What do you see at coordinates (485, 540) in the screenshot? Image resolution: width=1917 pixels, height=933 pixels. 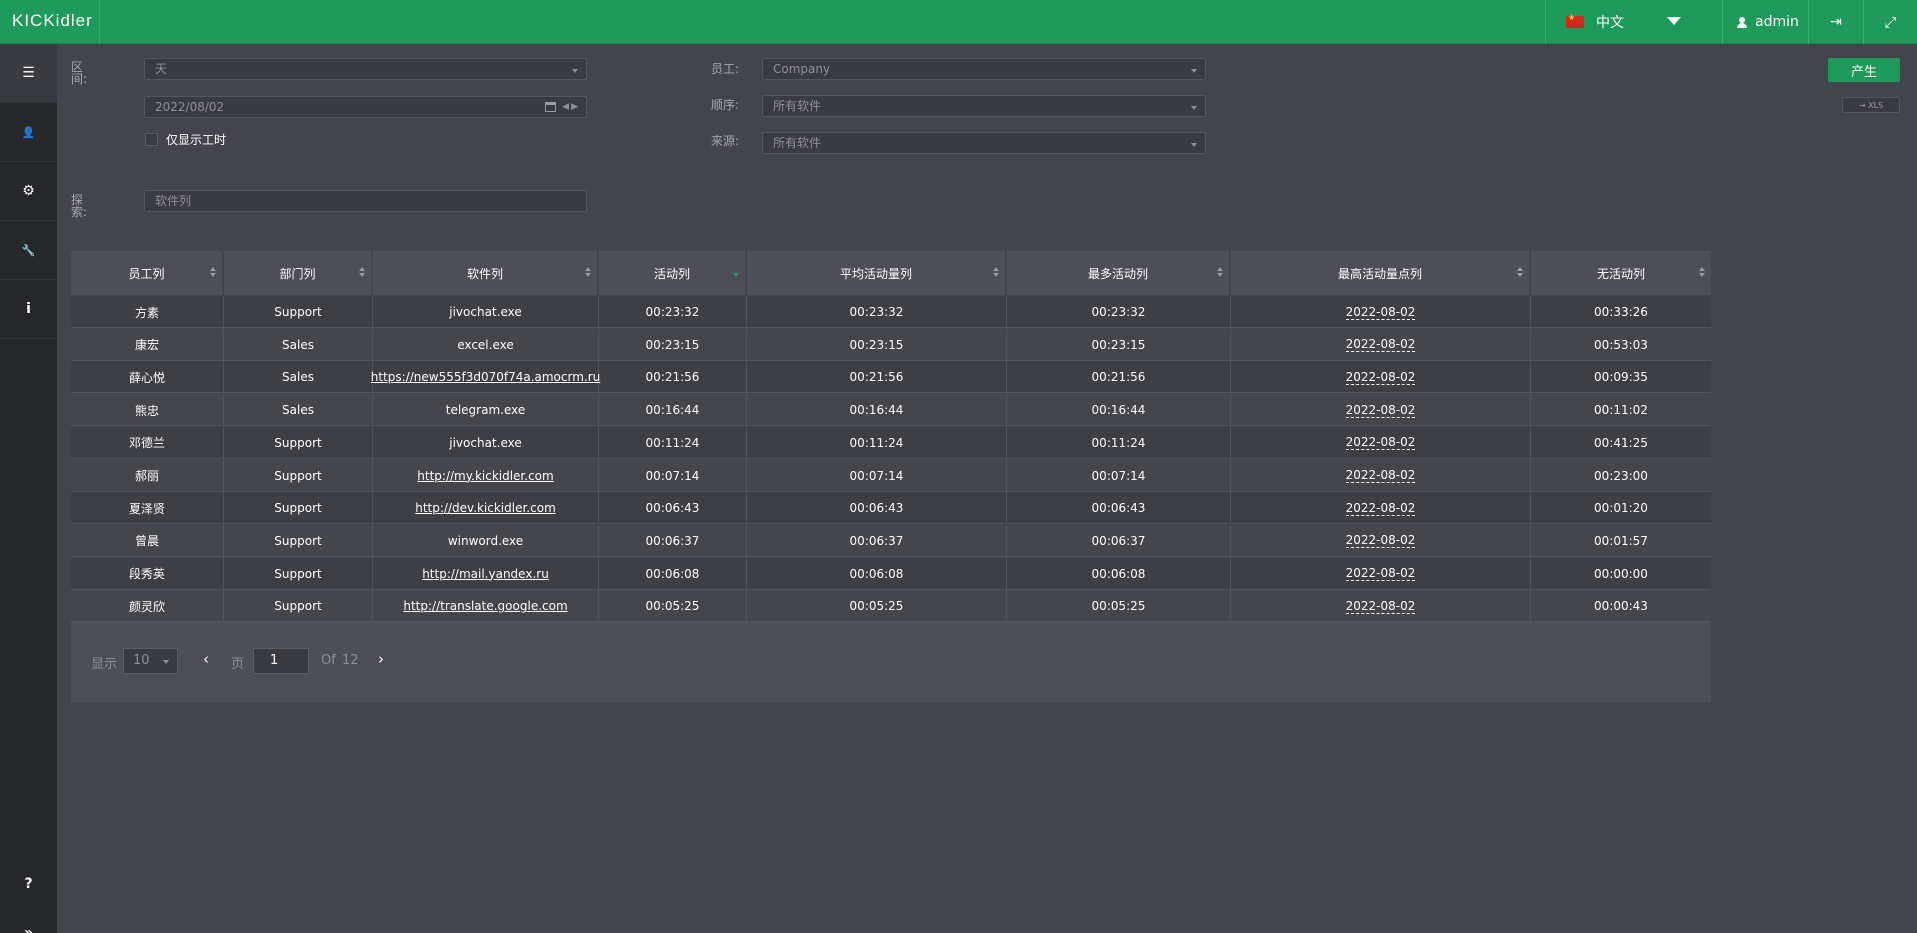 I see `cell-software-text: winword.exe` at bounding box center [485, 540].